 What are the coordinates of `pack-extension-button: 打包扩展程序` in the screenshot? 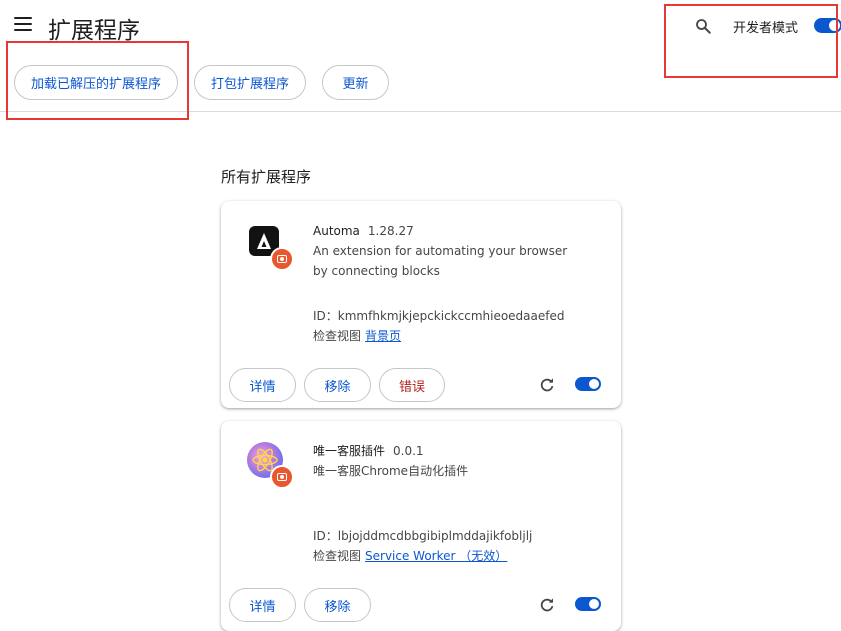 It's located at (250, 82).